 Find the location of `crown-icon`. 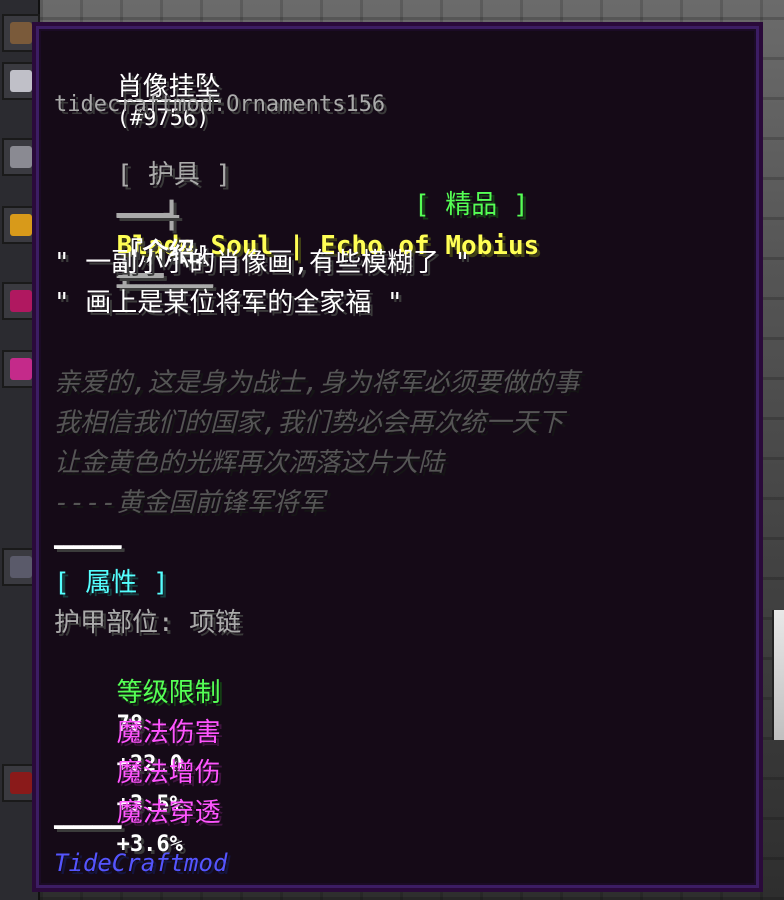

crown-icon is located at coordinates (21, 225).